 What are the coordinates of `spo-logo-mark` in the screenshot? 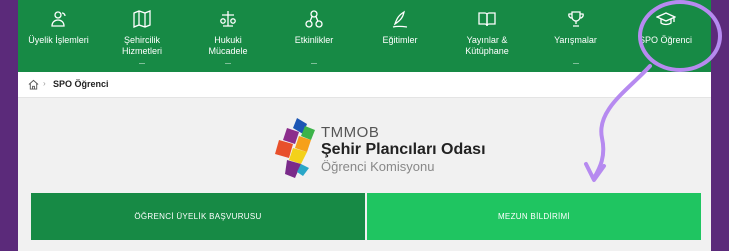 It's located at (295, 148).